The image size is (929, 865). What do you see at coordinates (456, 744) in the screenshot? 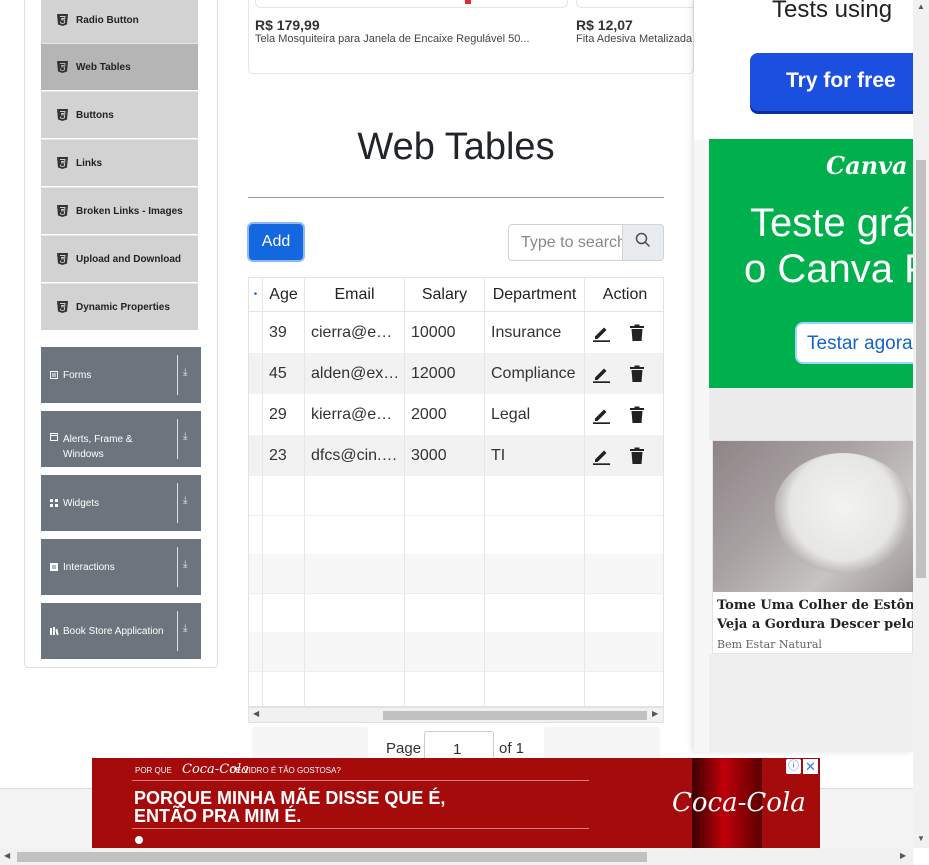
I see `pagination: Page 1 of 1` at bounding box center [456, 744].